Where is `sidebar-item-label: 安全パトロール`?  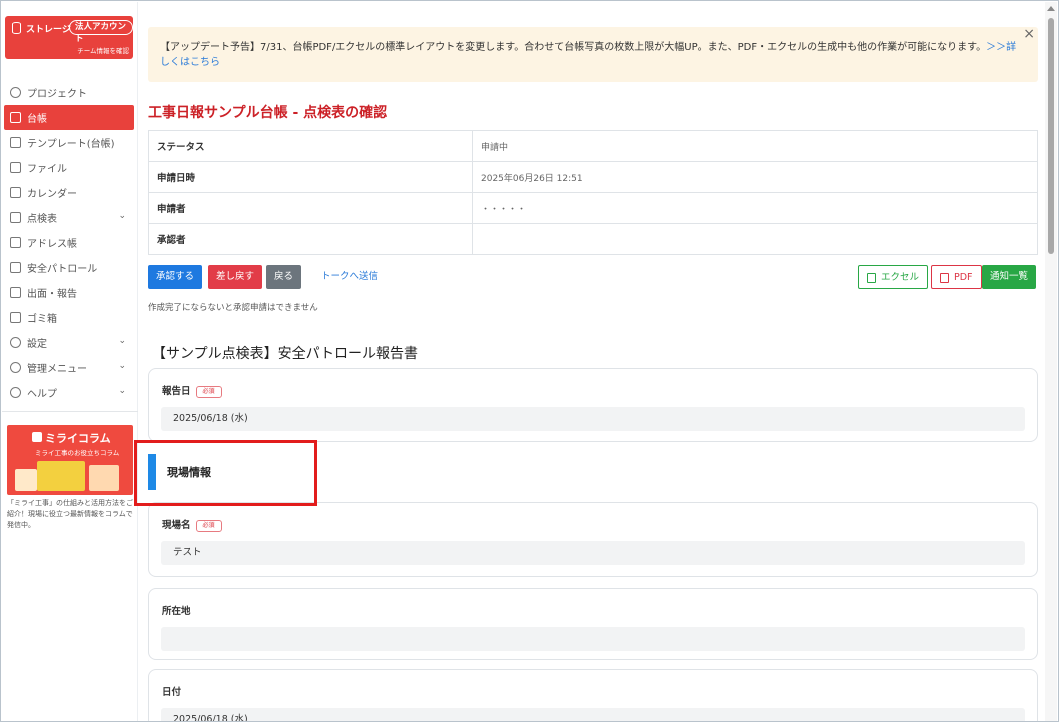
sidebar-item-label: 安全パトロール is located at coordinates (62, 269).